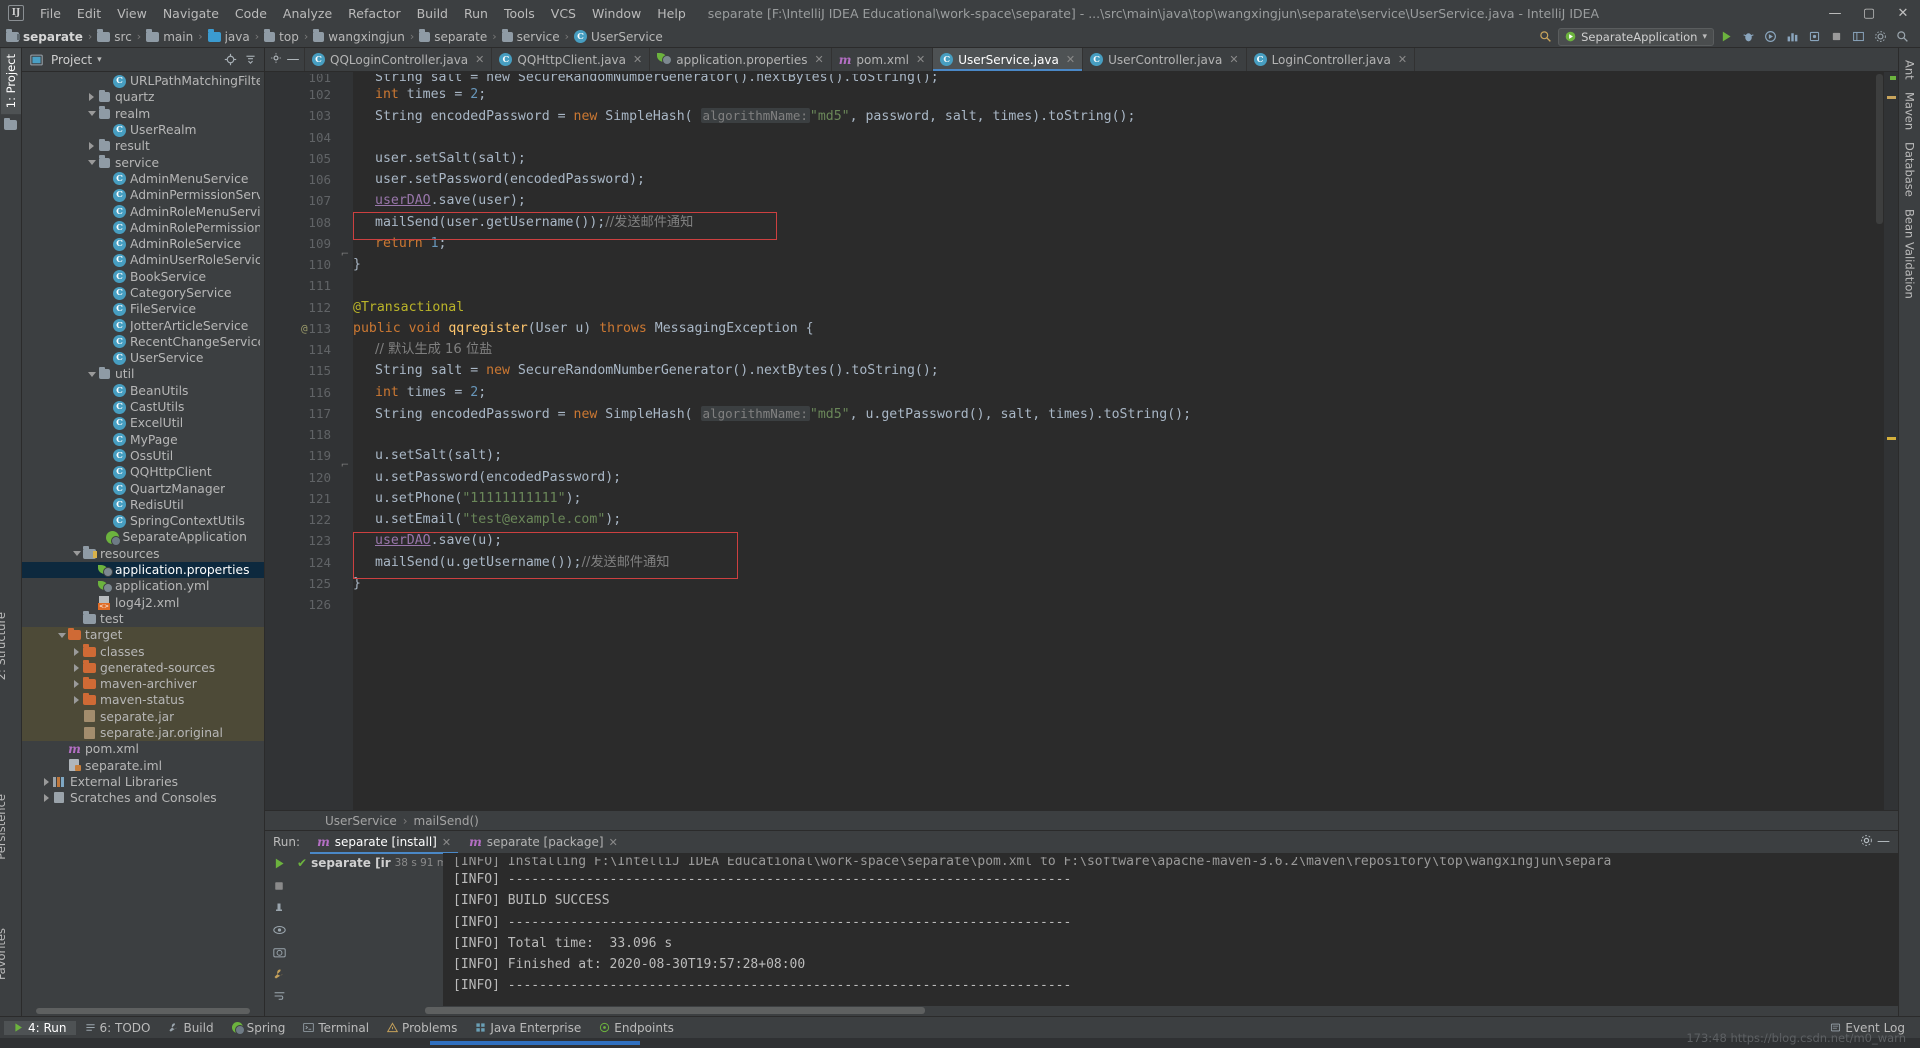  What do you see at coordinates (143, 162) in the screenshot?
I see `tree-item: service` at bounding box center [143, 162].